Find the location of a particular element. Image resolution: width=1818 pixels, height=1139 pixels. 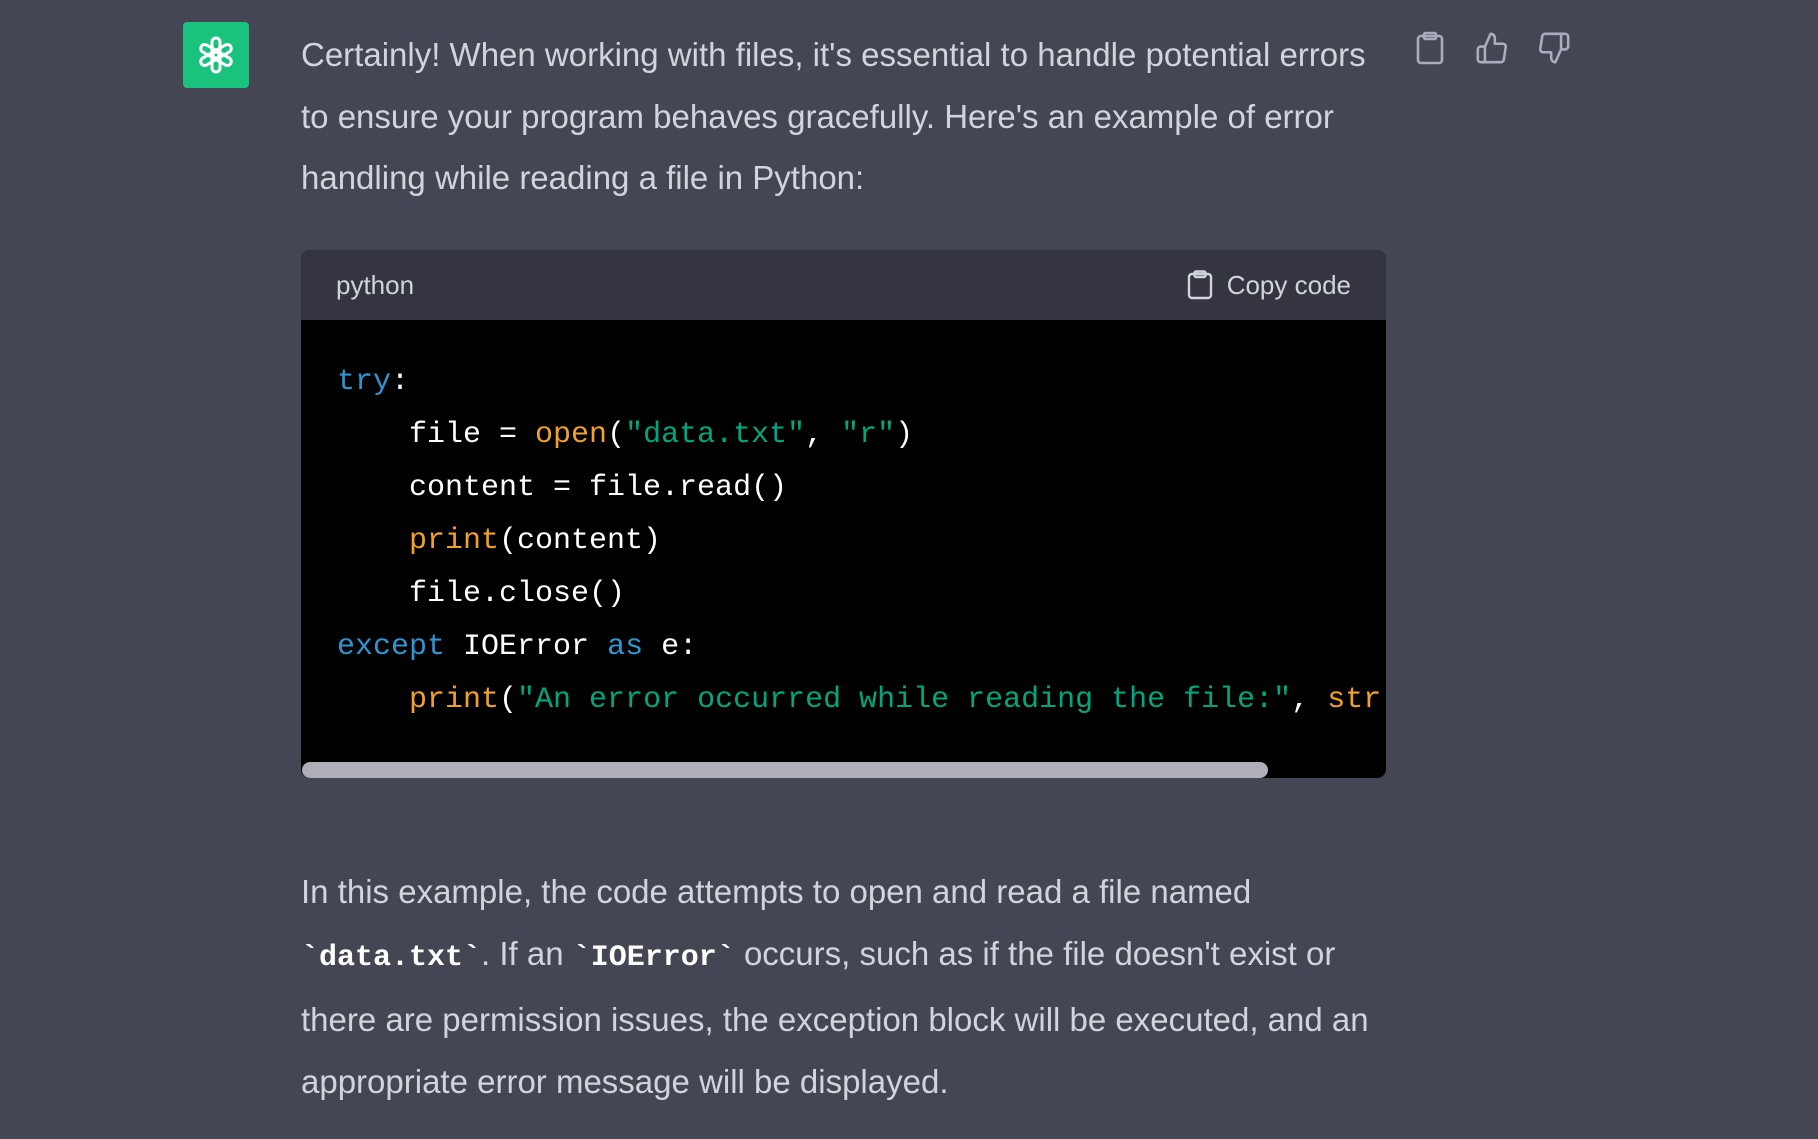

code-line: file = open("data.txt", "r") is located at coordinates (861, 435).